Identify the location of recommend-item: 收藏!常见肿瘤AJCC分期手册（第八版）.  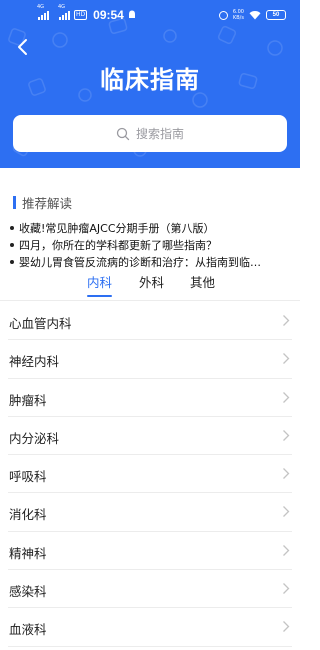
(150, 227).